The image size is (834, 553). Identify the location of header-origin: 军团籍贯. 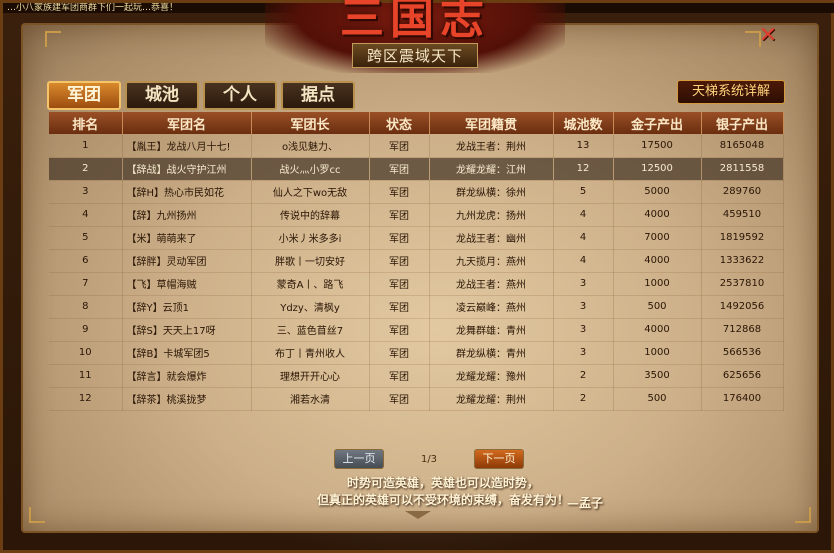
(491, 123).